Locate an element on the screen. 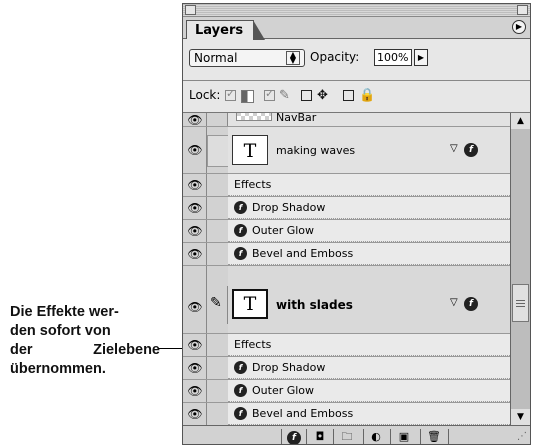 The width and height of the screenshot is (533, 447). blend-mode-select: Normal ▲ ▼ is located at coordinates (247, 58).